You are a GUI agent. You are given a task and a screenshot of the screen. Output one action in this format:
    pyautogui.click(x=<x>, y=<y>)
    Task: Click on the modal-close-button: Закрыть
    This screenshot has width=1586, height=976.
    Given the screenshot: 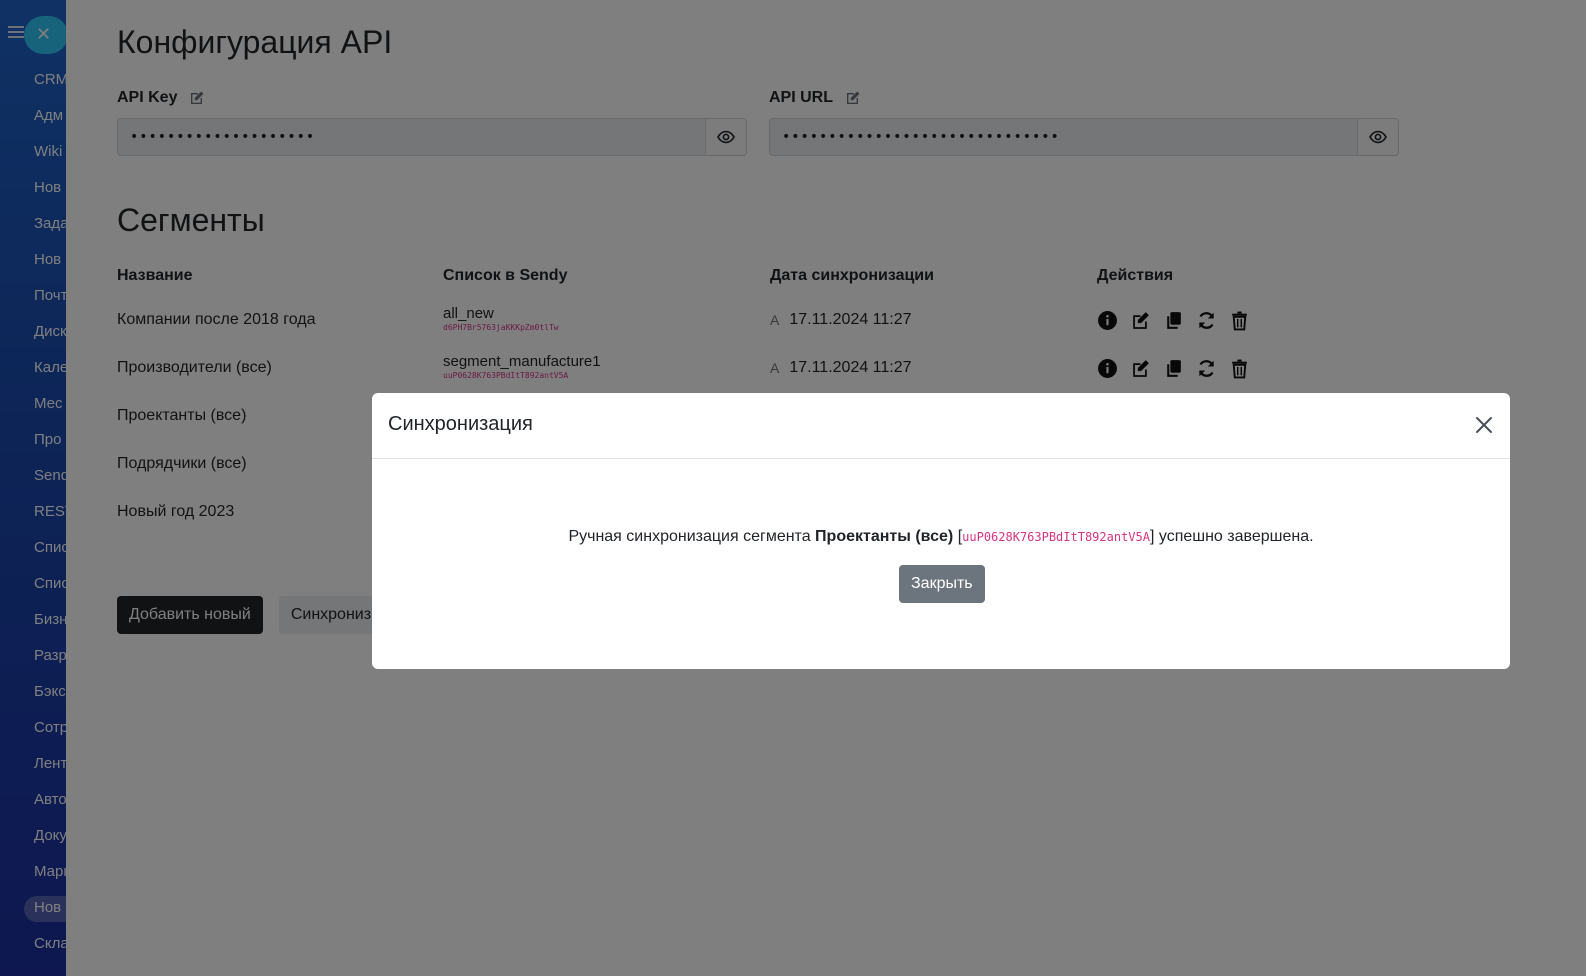 What is the action you would take?
    pyautogui.click(x=942, y=584)
    